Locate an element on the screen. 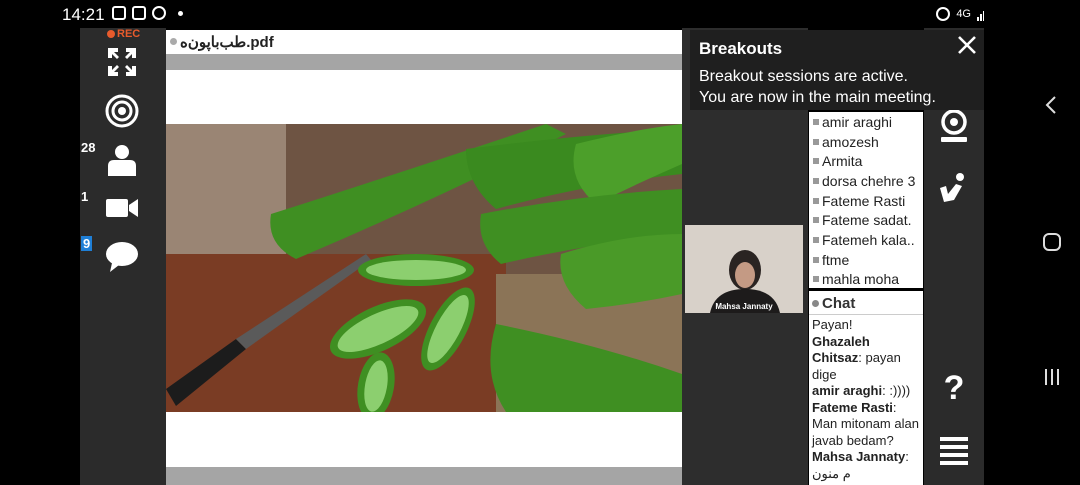 The height and width of the screenshot is (485, 1080). video-count: 1 is located at coordinates (85, 196).